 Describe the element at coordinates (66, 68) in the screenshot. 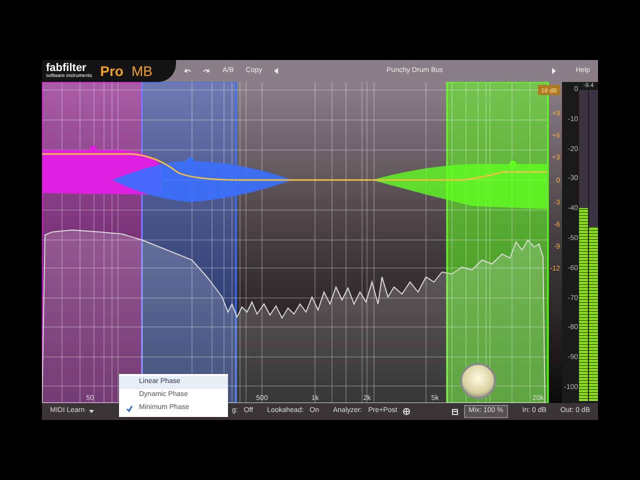

I see `brand-name: fabfilter` at that location.